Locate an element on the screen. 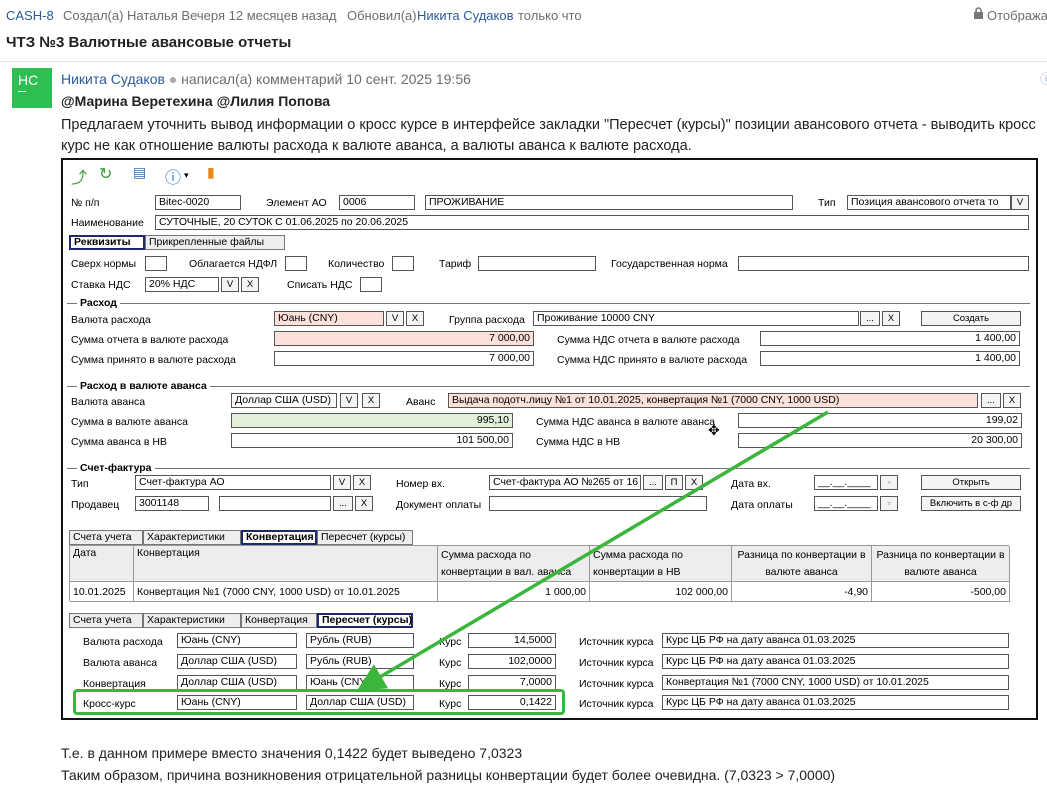  visibility-label: Отобража is located at coordinates (1017, 15).